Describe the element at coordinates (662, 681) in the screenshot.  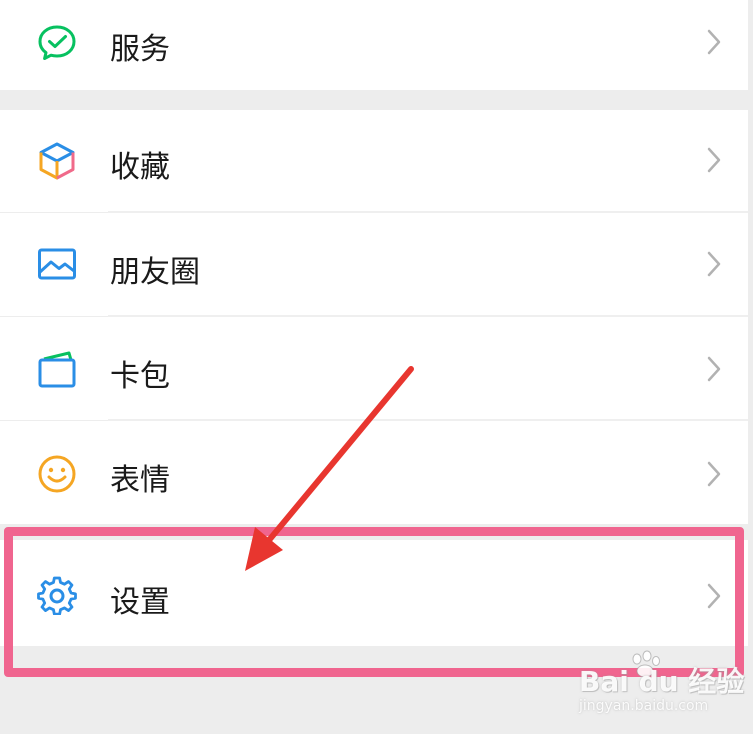
I see `watermark-main: Bai du 经验` at that location.